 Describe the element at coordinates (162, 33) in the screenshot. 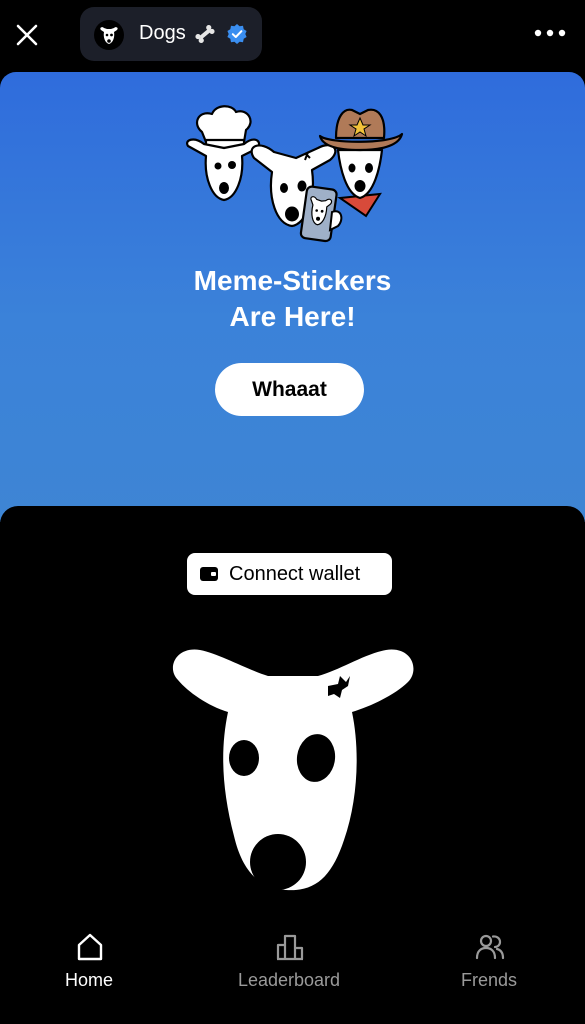

I see `page-title: Dogs` at that location.